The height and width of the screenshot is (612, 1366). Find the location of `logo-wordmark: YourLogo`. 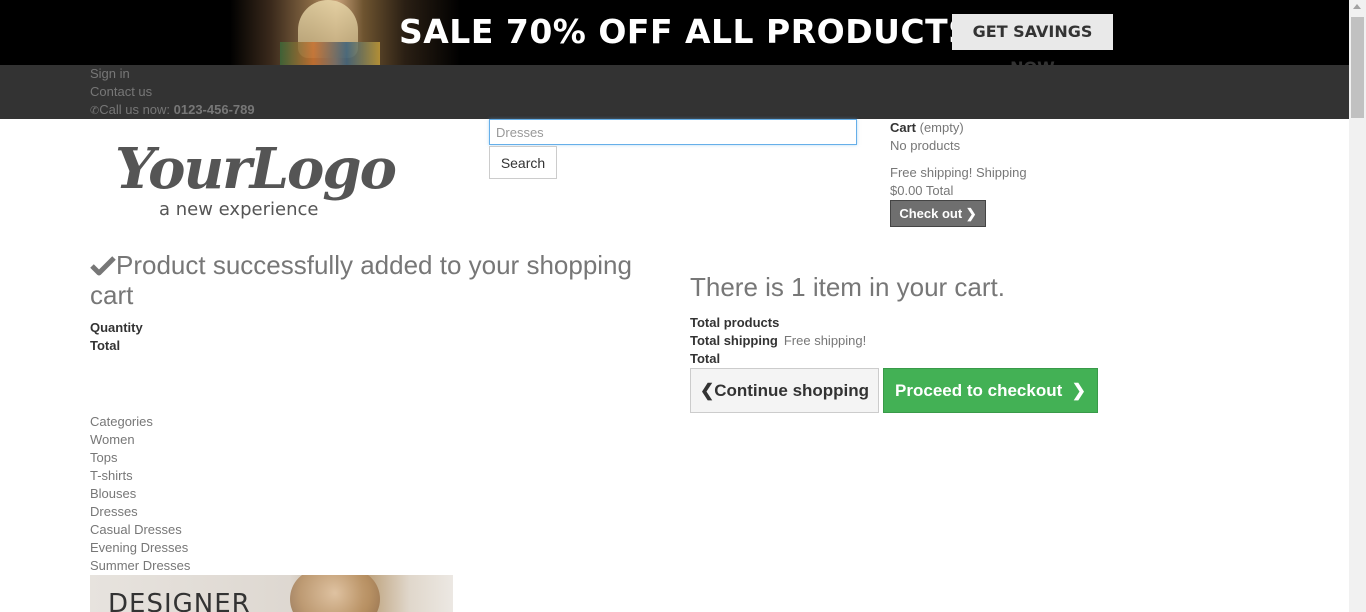

logo-wordmark: YourLogo is located at coordinates (256, 169).